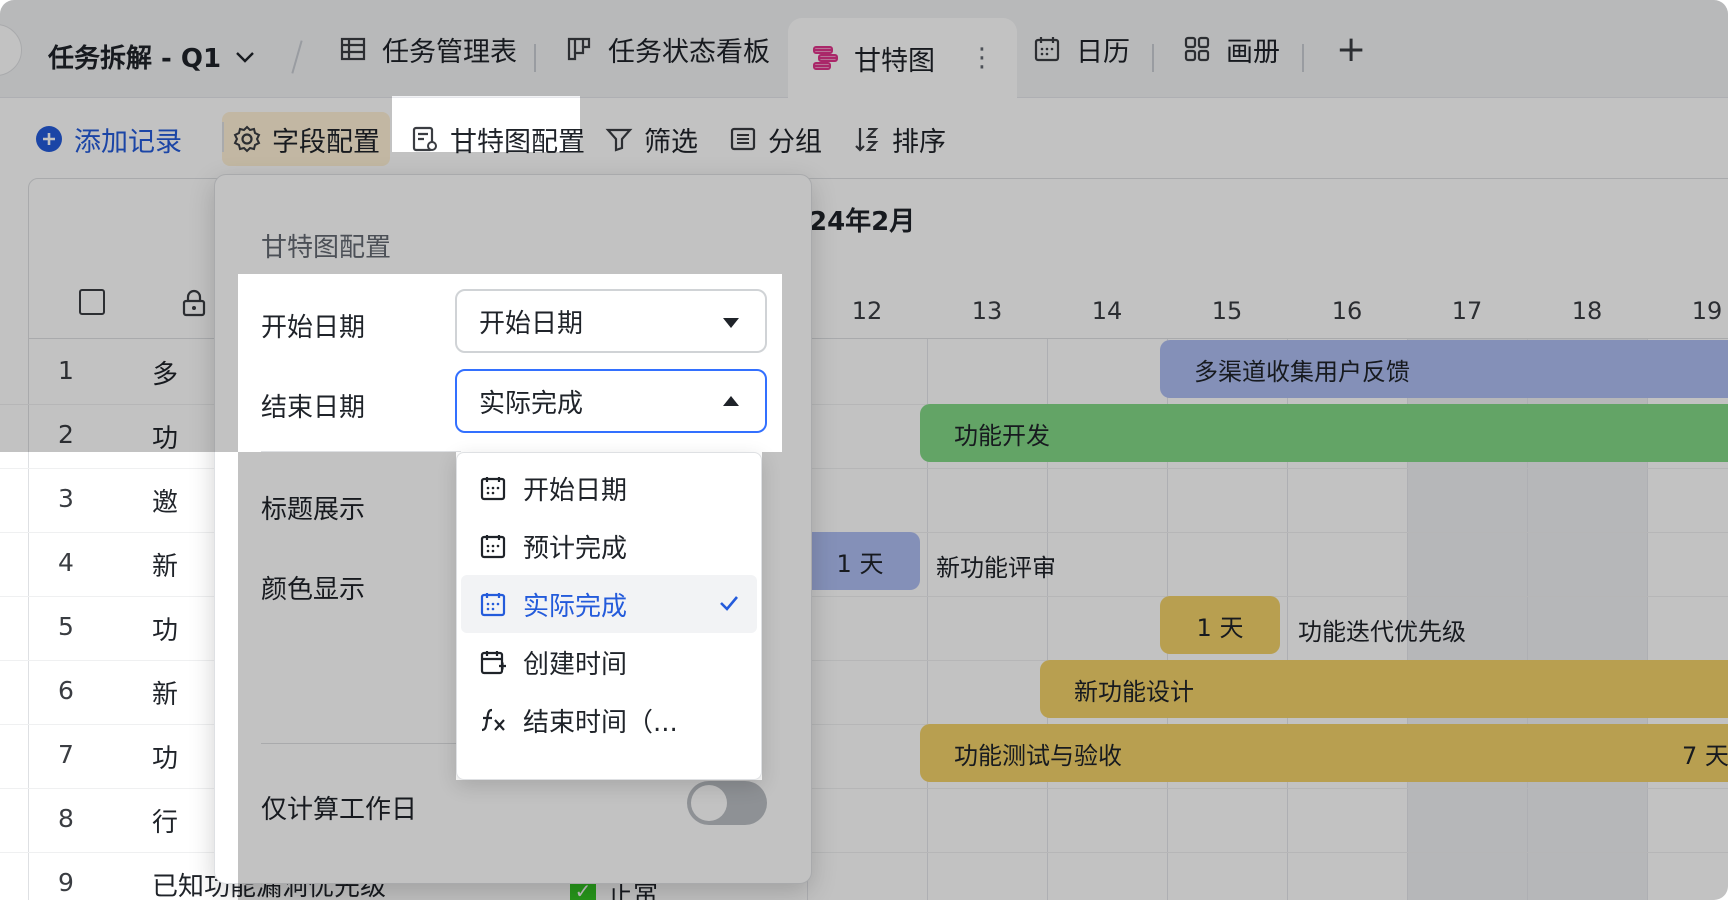 The width and height of the screenshot is (1728, 900). Describe the element at coordinates (611, 321) in the screenshot. I see `start-date-select: 开始日期` at that location.